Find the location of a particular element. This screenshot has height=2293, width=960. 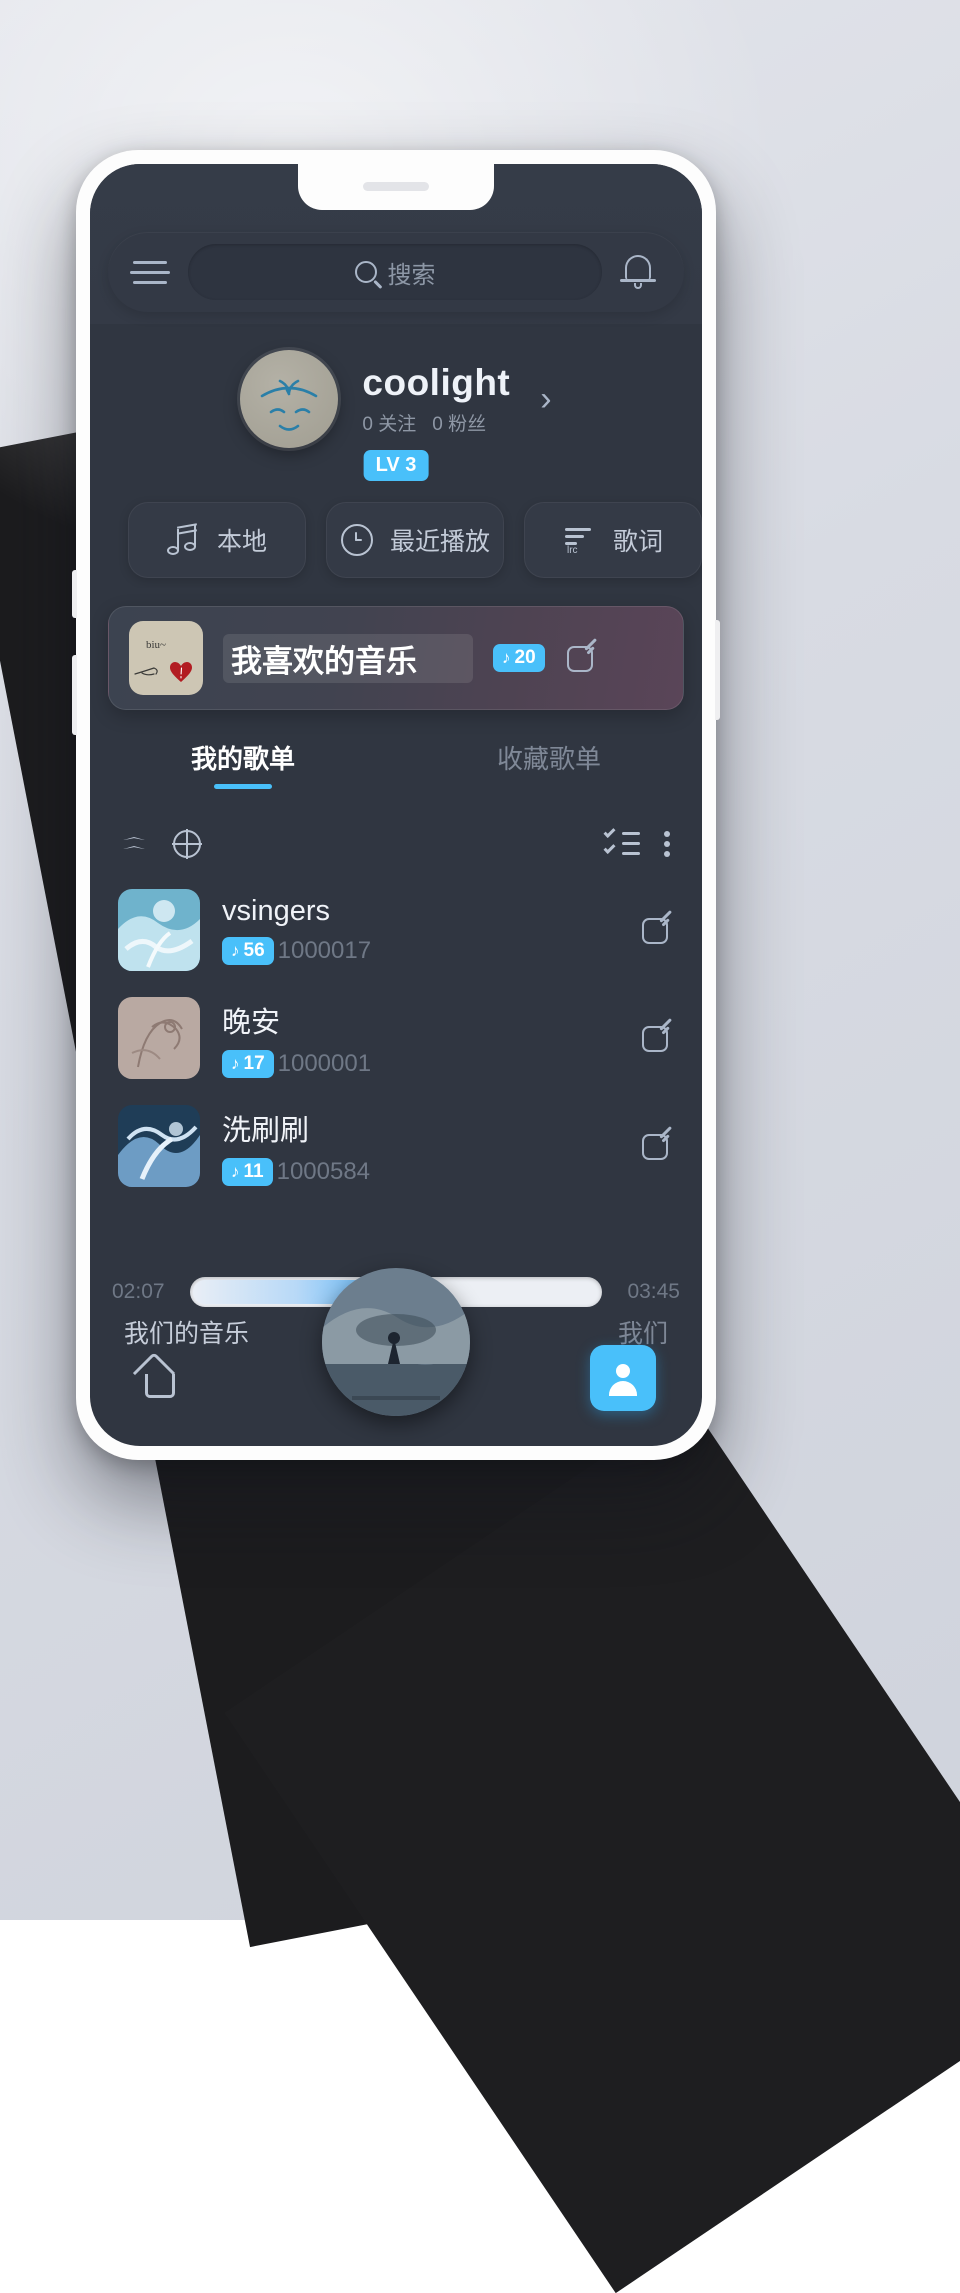

list-item: vsingers ♪ 56 1000017 is located at coordinates (396, 930).